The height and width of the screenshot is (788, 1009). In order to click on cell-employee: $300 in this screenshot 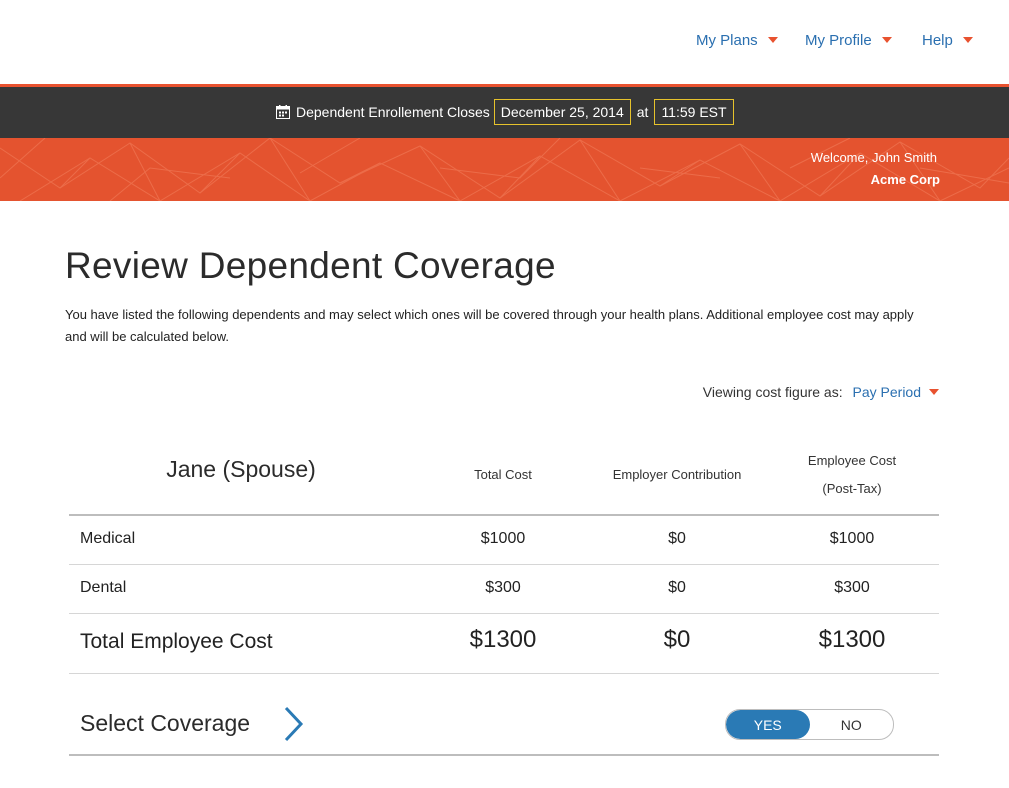, I will do `click(852, 587)`.